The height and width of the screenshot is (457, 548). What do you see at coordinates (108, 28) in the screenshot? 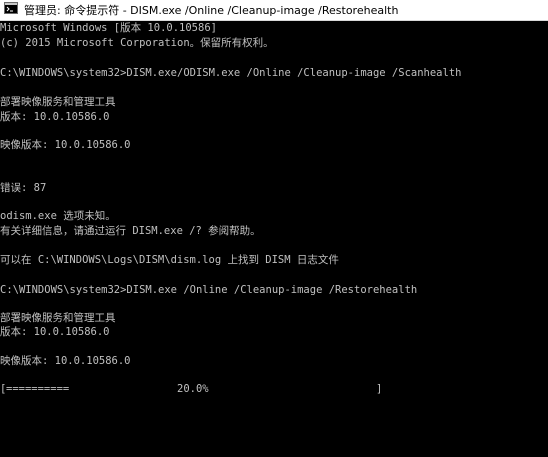
I see `console-line: Microsoft Windows [版本 10.0.10586]` at bounding box center [108, 28].